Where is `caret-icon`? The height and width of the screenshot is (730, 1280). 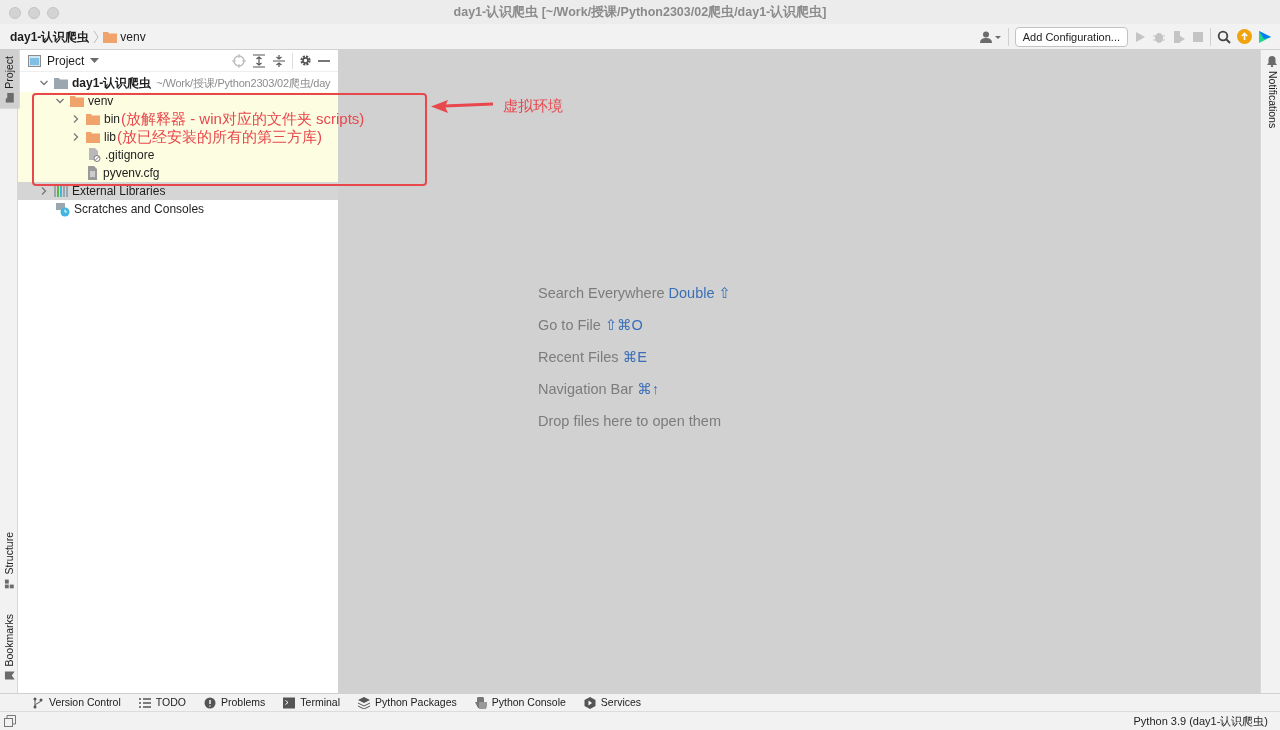
caret-icon is located at coordinates (95, 60).